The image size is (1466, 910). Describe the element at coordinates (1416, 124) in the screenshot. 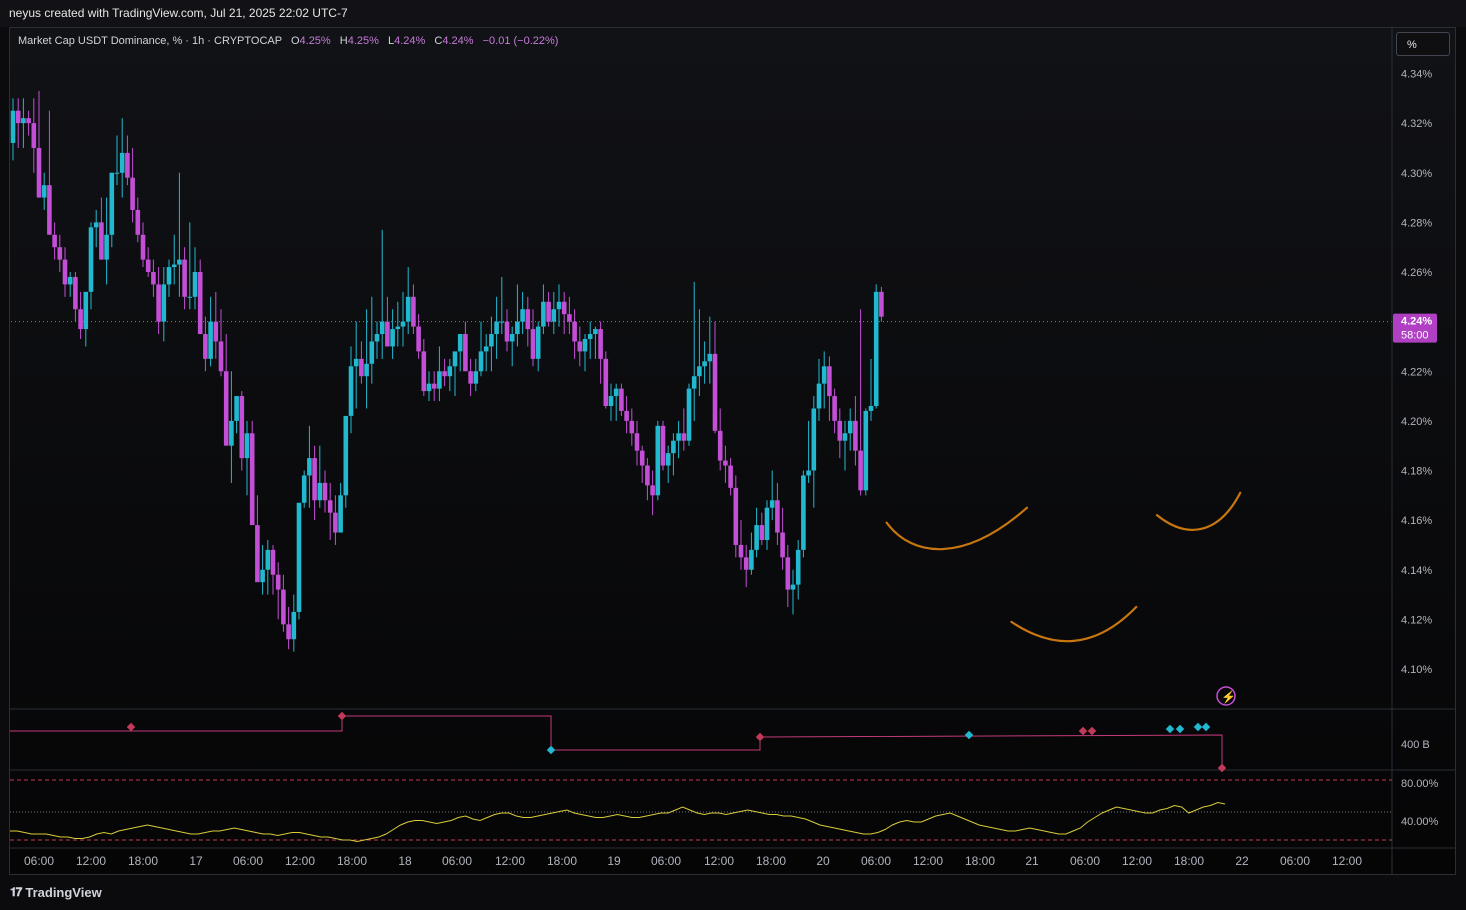

I see `y-tick-label: 4.32%` at that location.